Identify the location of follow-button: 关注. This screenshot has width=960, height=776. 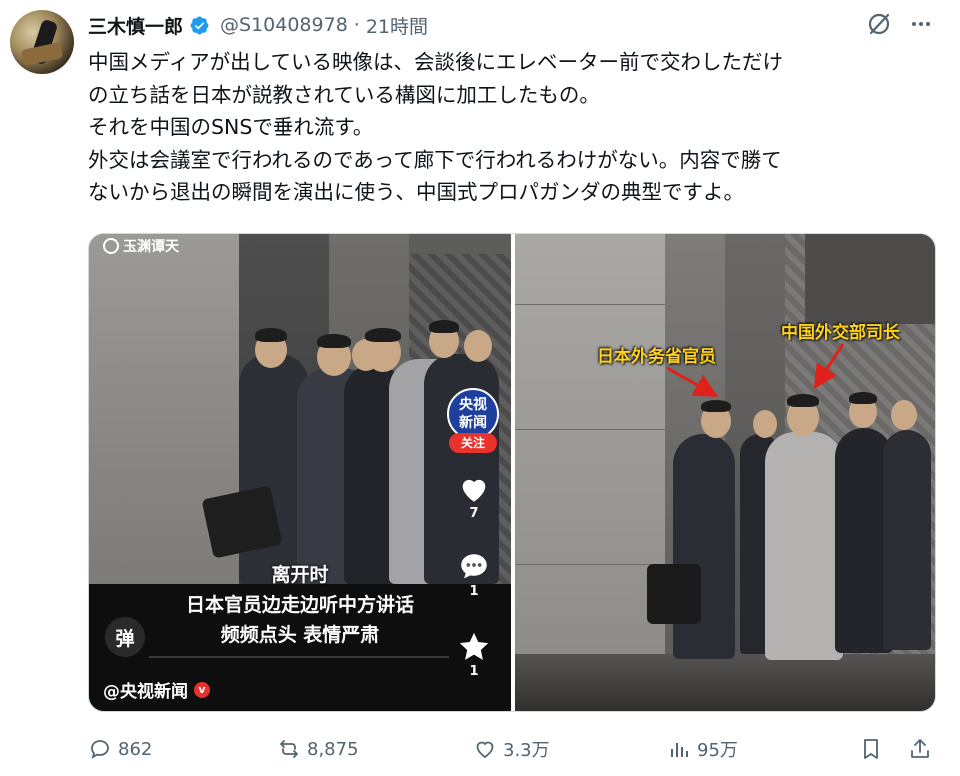
(473, 443).